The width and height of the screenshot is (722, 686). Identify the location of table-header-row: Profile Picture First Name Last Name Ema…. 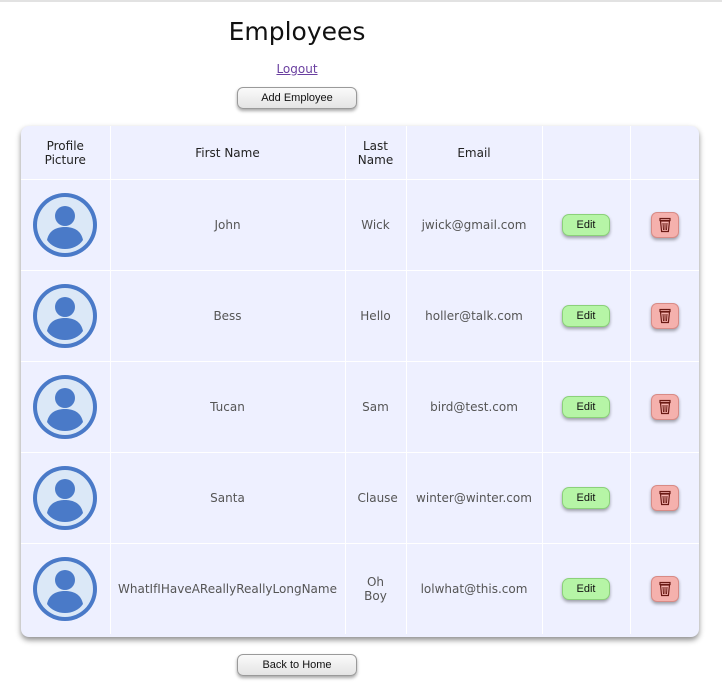
(360, 153).